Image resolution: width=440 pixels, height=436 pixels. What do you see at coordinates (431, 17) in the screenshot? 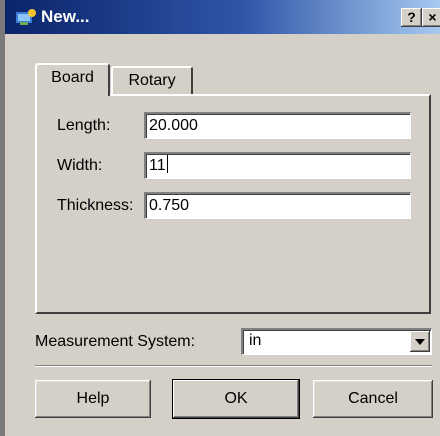
I see `close-button: ×` at bounding box center [431, 17].